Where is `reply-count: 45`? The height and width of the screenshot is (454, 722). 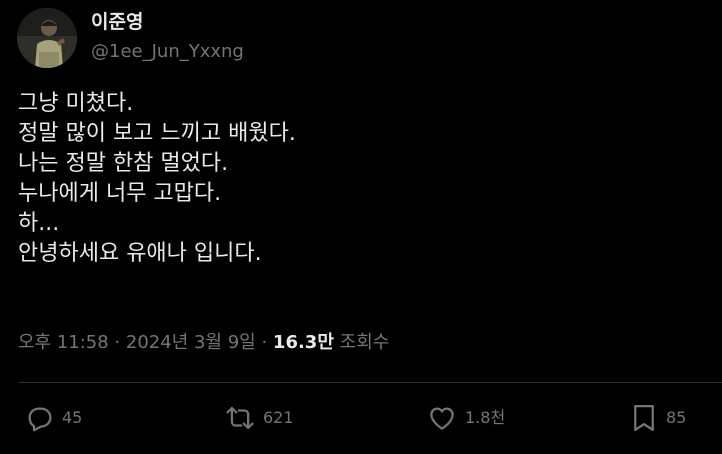
reply-count: 45 is located at coordinates (72, 417).